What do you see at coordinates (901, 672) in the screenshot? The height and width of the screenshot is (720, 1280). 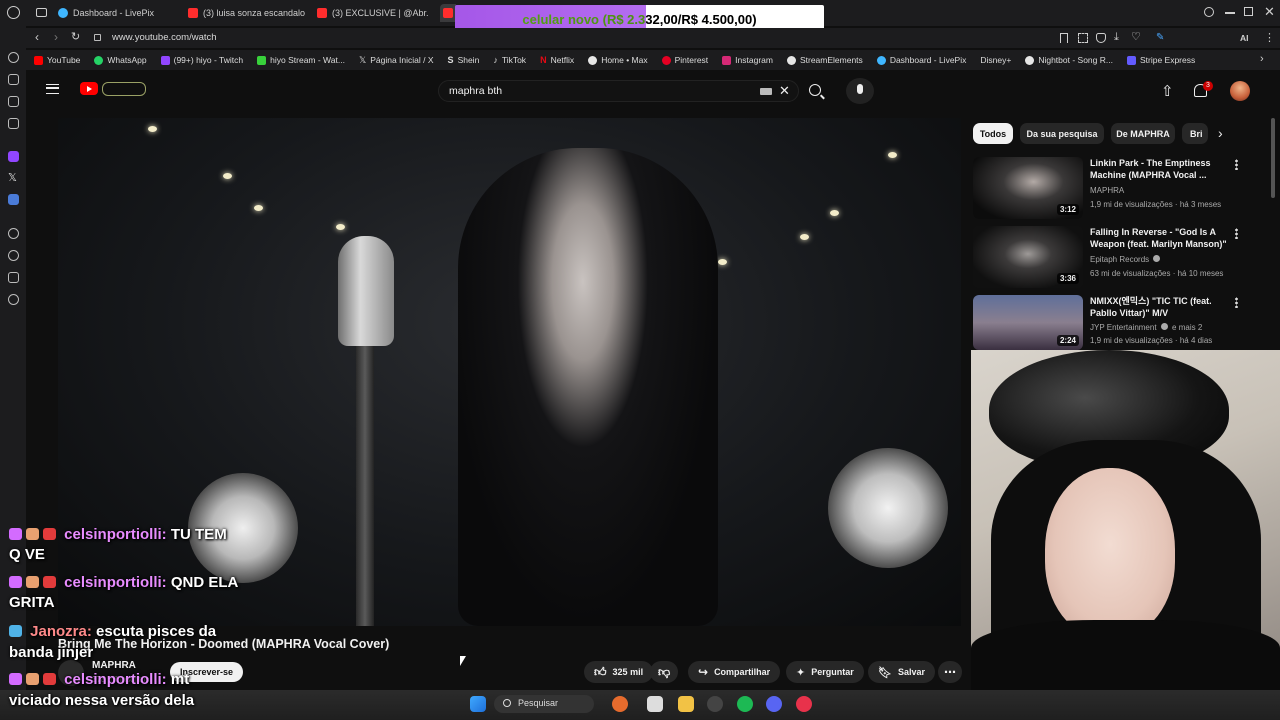 I see `save-button: 🔖︎ Salvar` at bounding box center [901, 672].